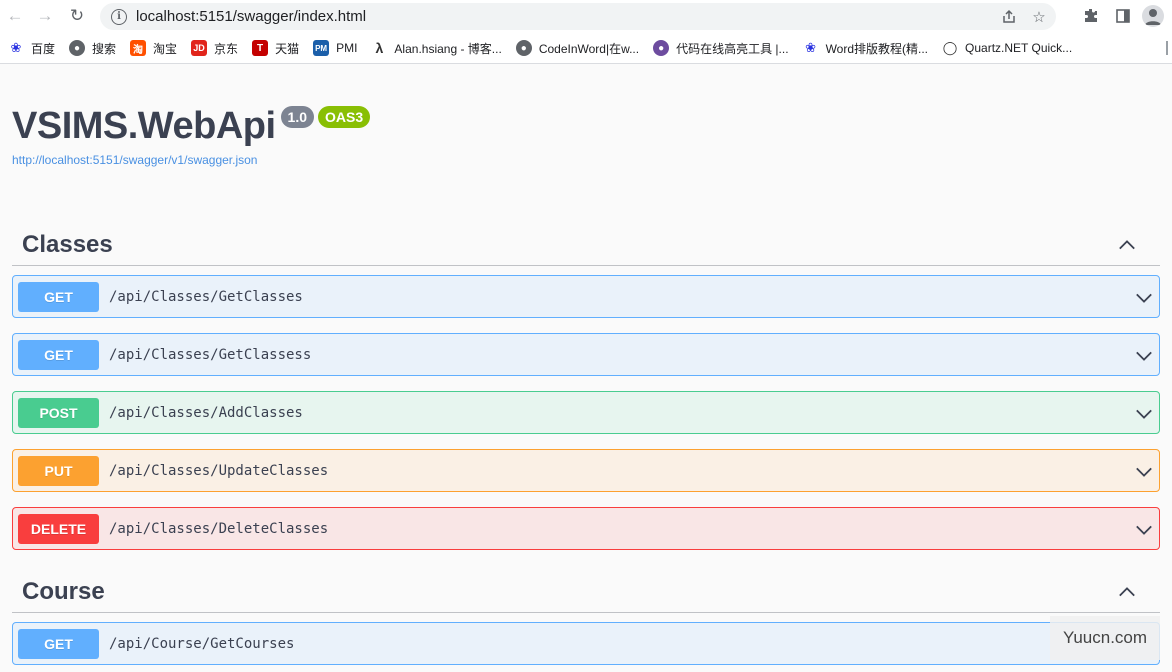  I want to click on info-icon: i, so click(119, 16).